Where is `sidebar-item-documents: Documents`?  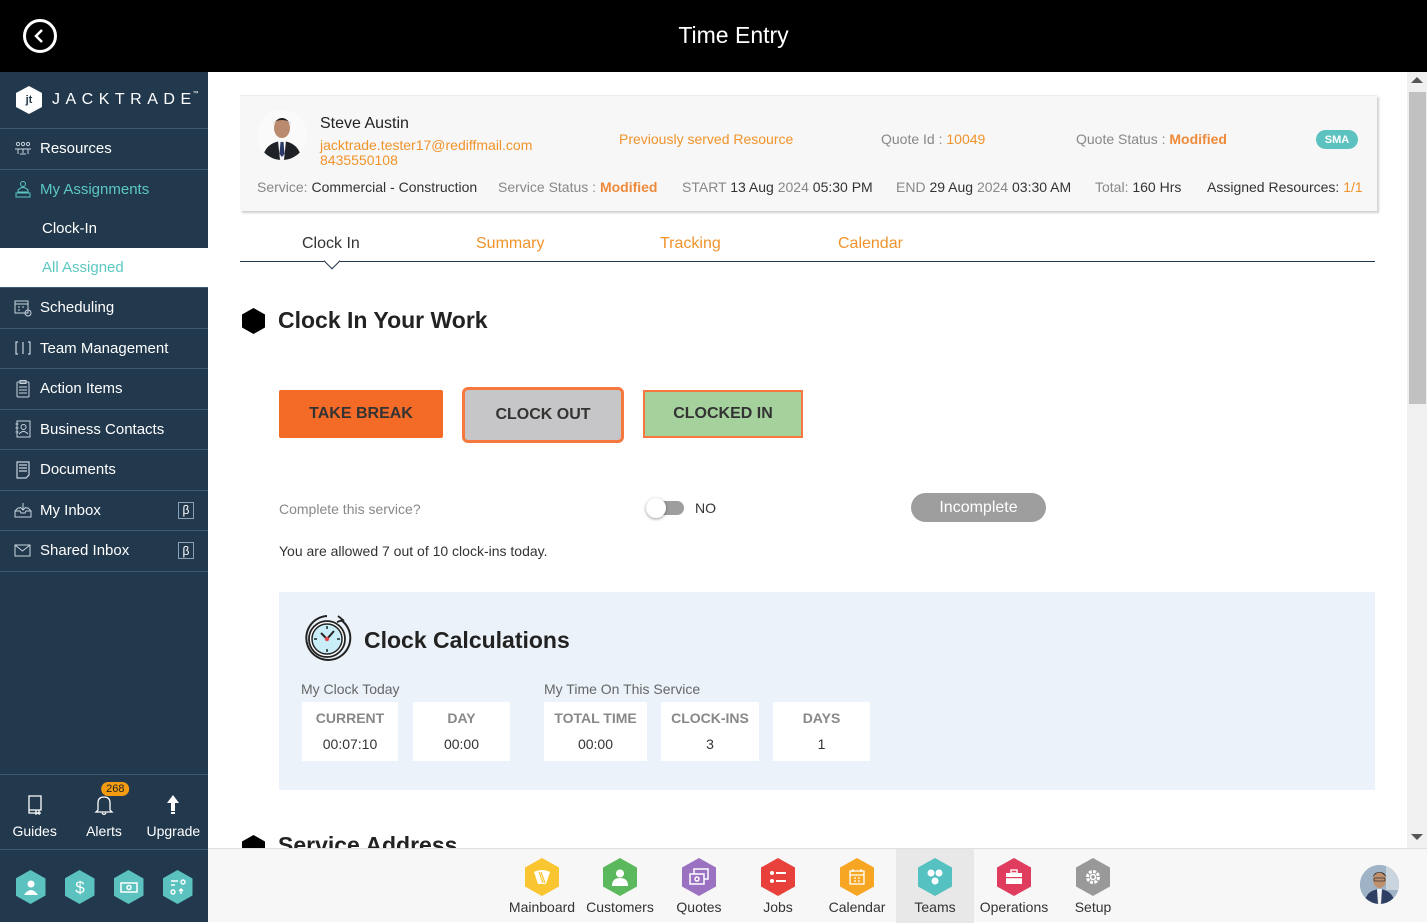 sidebar-item-documents: Documents is located at coordinates (104, 469).